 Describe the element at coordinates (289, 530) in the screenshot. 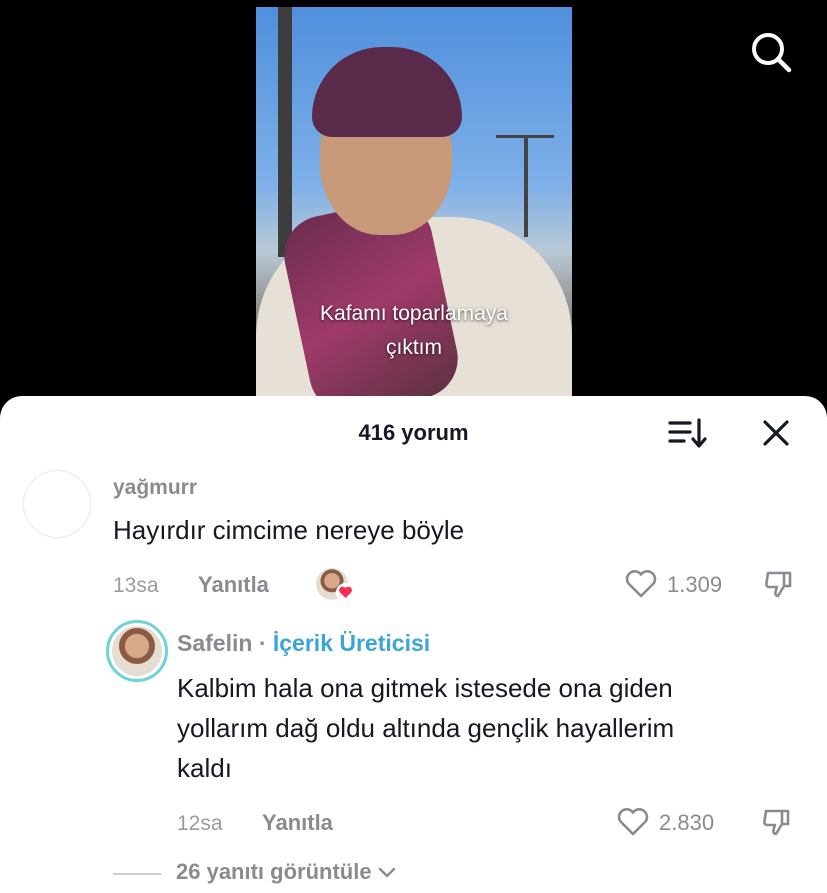

I see `comment-text: Hayırdır cimcime nereye böyle` at that location.